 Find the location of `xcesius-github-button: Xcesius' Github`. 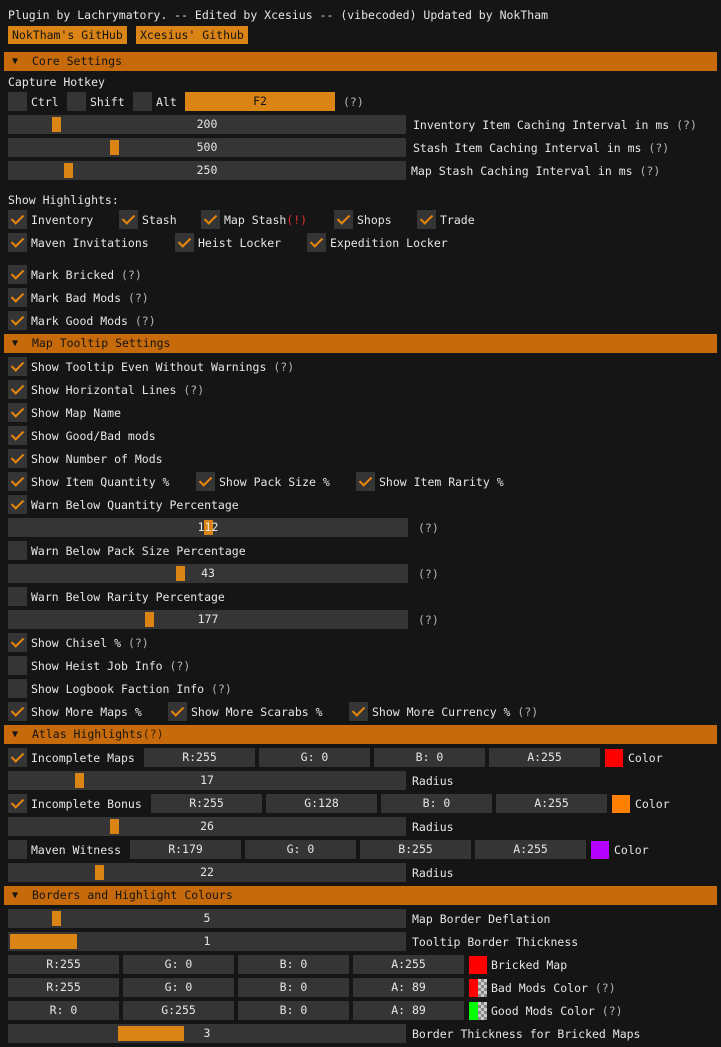

xcesius-github-button: Xcesius' Github is located at coordinates (192, 35).